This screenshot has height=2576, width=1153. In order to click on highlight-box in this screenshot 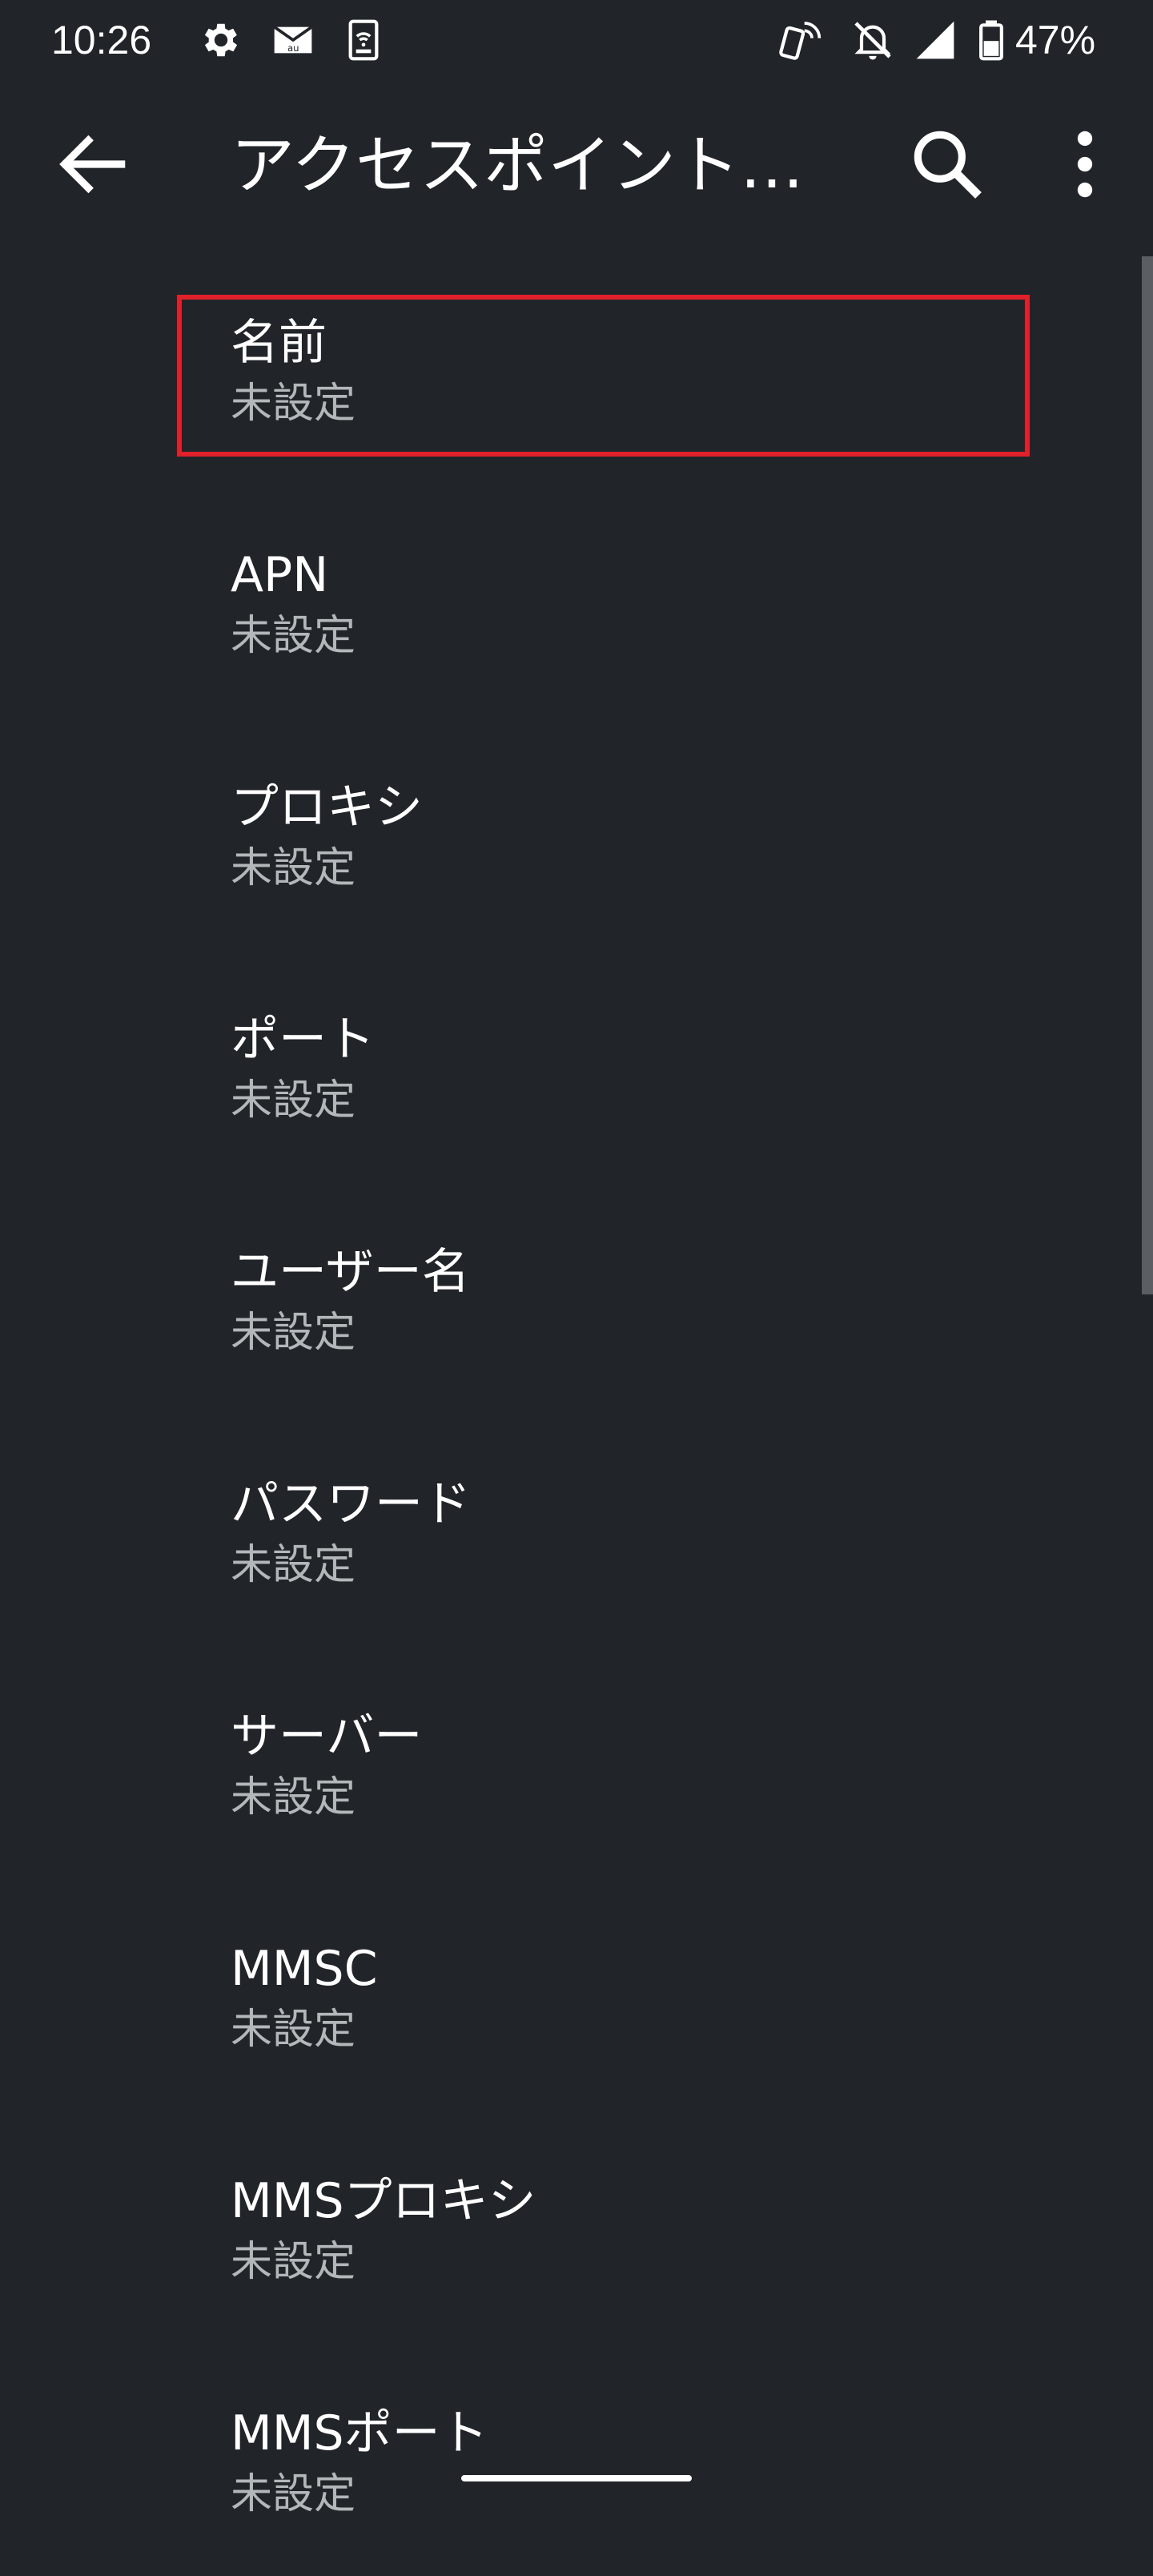, I will do `click(603, 376)`.